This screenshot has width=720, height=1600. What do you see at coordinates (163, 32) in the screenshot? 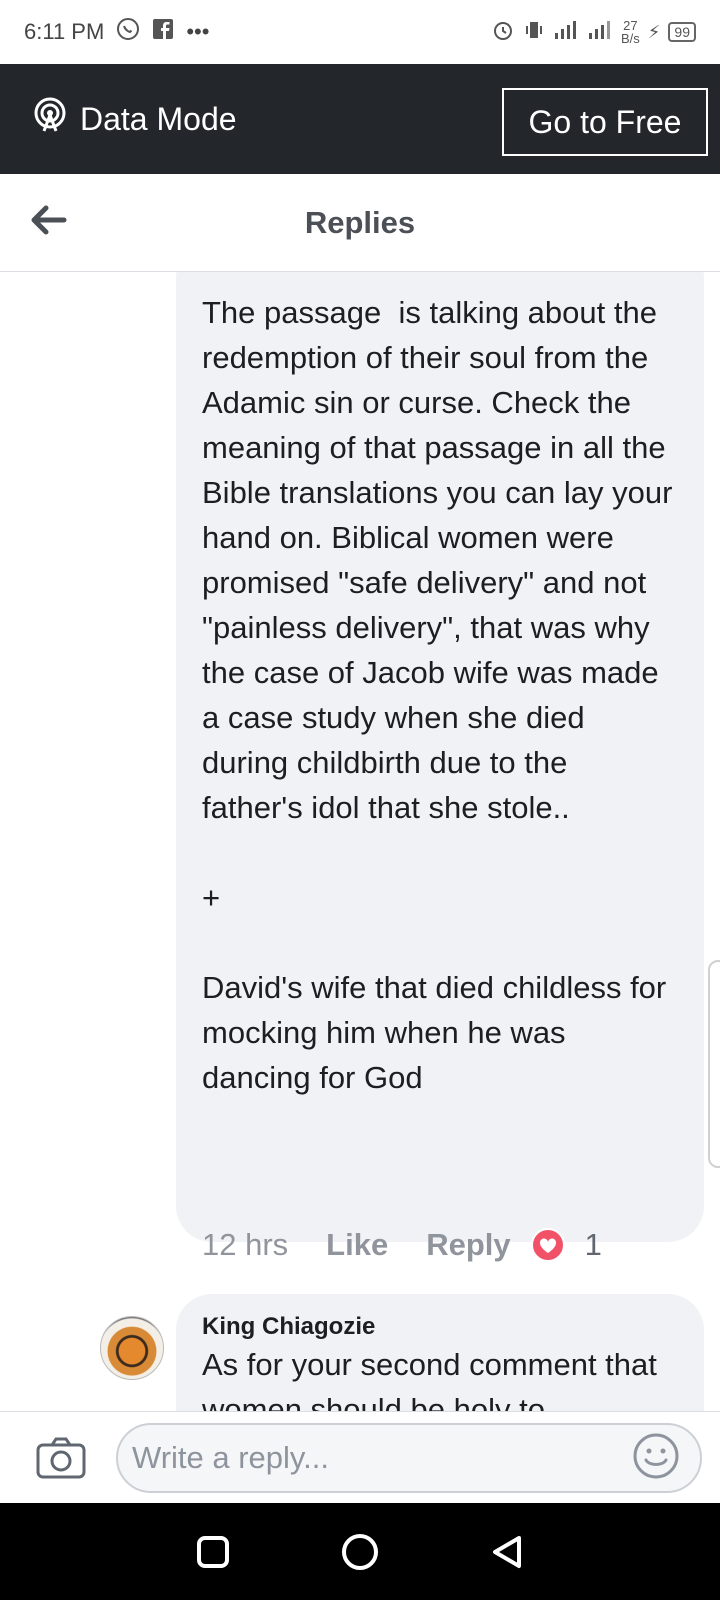
I see `facebook-icon` at bounding box center [163, 32].